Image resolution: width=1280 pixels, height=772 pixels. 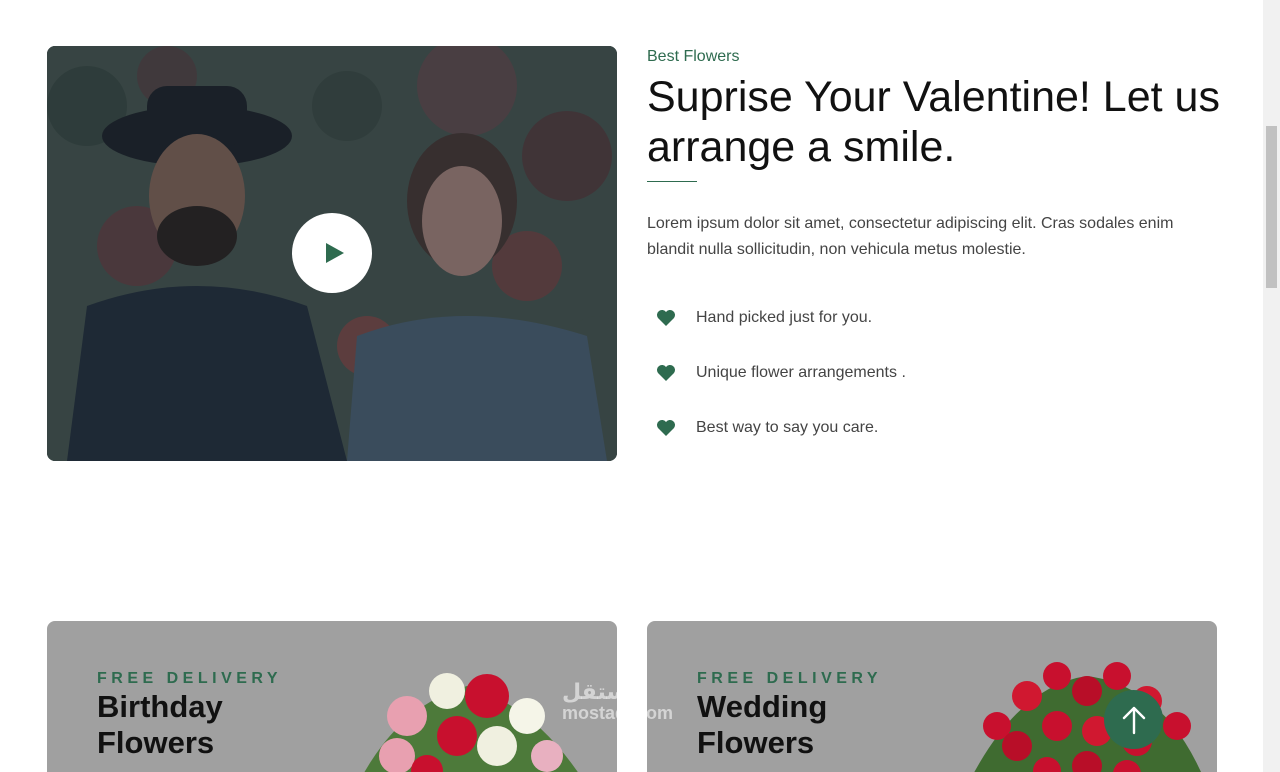 What do you see at coordinates (618, 713) in the screenshot?
I see `watermark-domain: mostaql.com` at bounding box center [618, 713].